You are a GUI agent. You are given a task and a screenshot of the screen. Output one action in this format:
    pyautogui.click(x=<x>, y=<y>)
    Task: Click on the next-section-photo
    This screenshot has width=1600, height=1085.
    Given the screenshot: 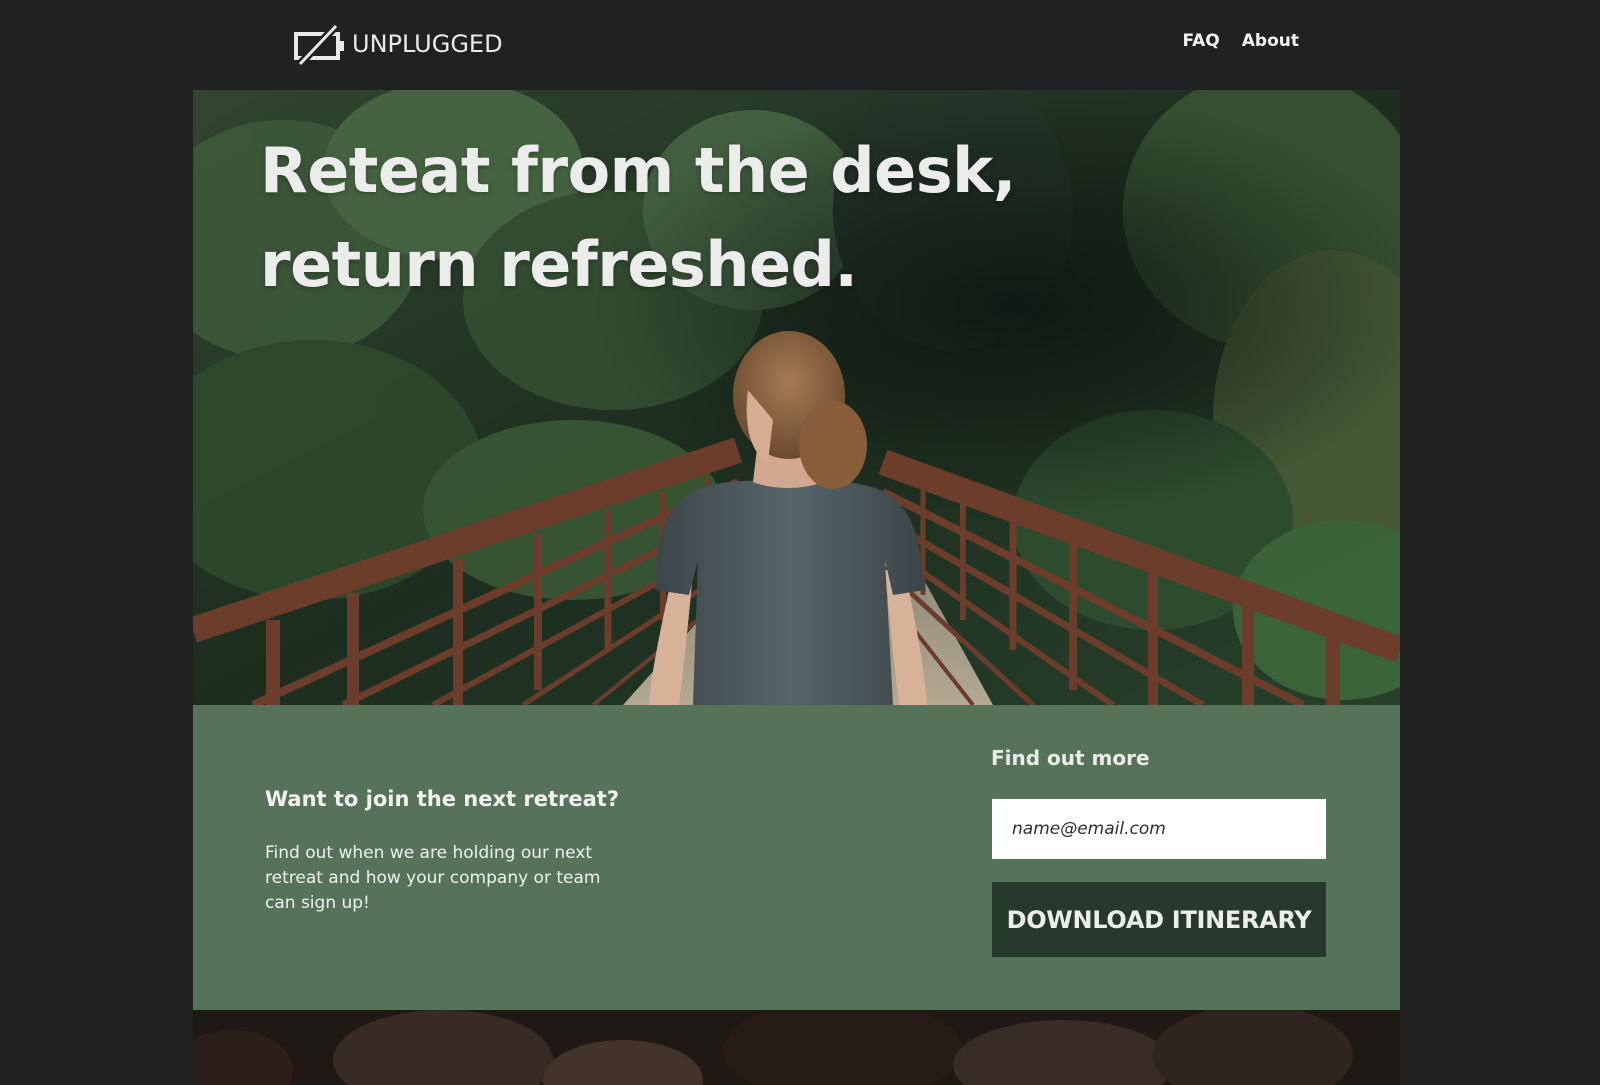 What is the action you would take?
    pyautogui.click(x=796, y=1047)
    